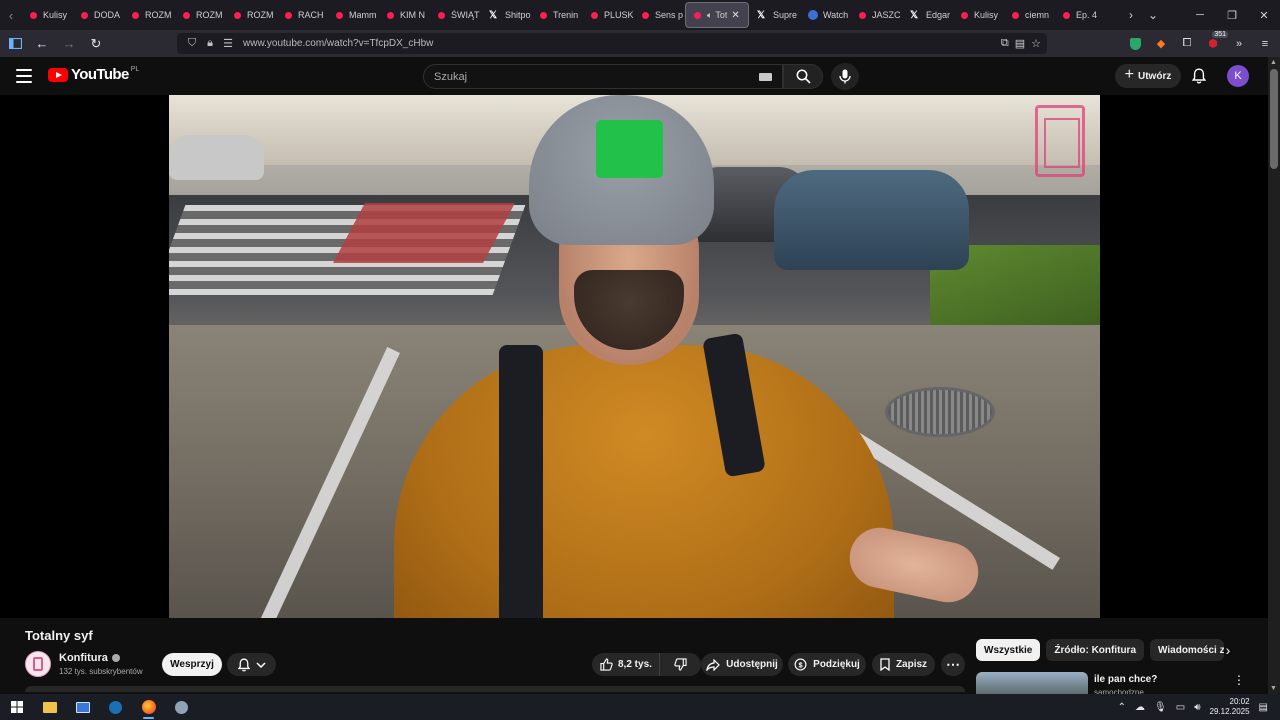 The image size is (1280, 720). I want to click on browser-tab: 𝕏 Shitpo, so click(506, 15).